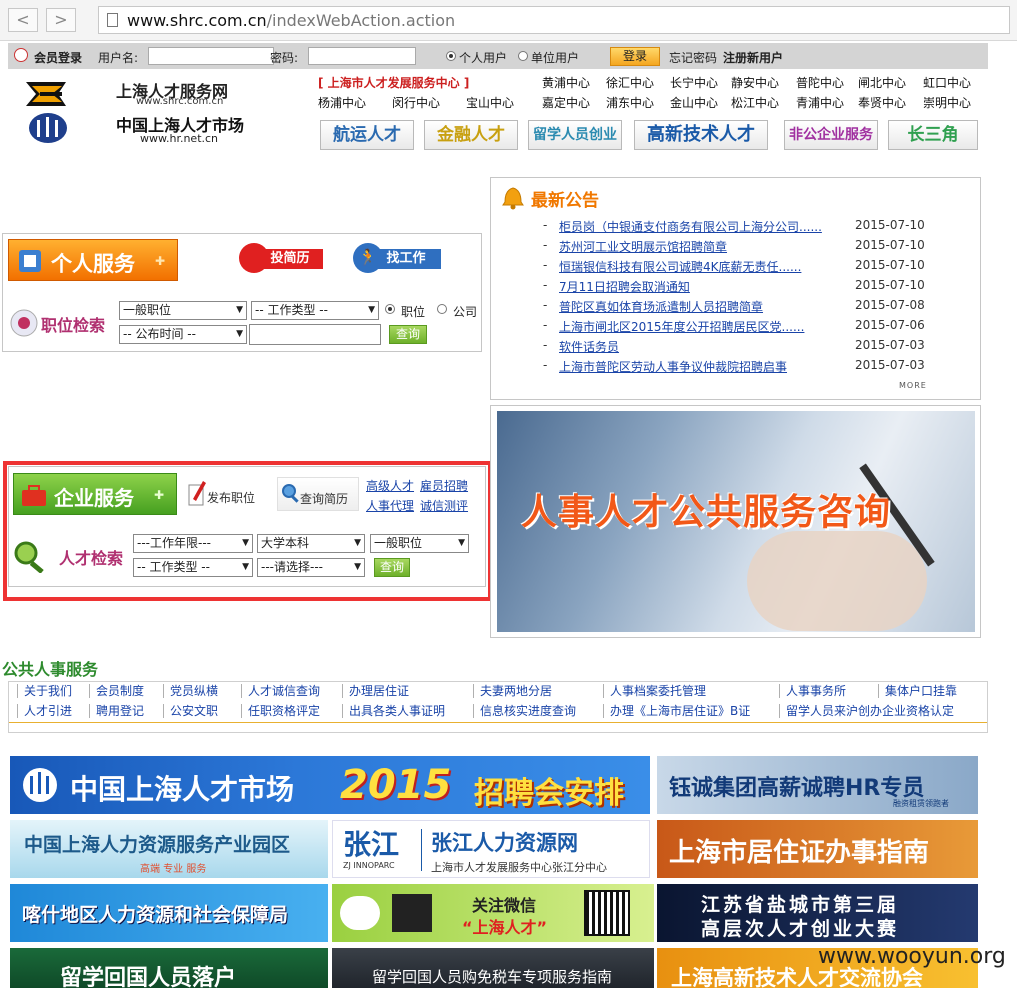 The image size is (1017, 988). Describe the element at coordinates (61, 20) in the screenshot. I see `forward-button: >` at that location.